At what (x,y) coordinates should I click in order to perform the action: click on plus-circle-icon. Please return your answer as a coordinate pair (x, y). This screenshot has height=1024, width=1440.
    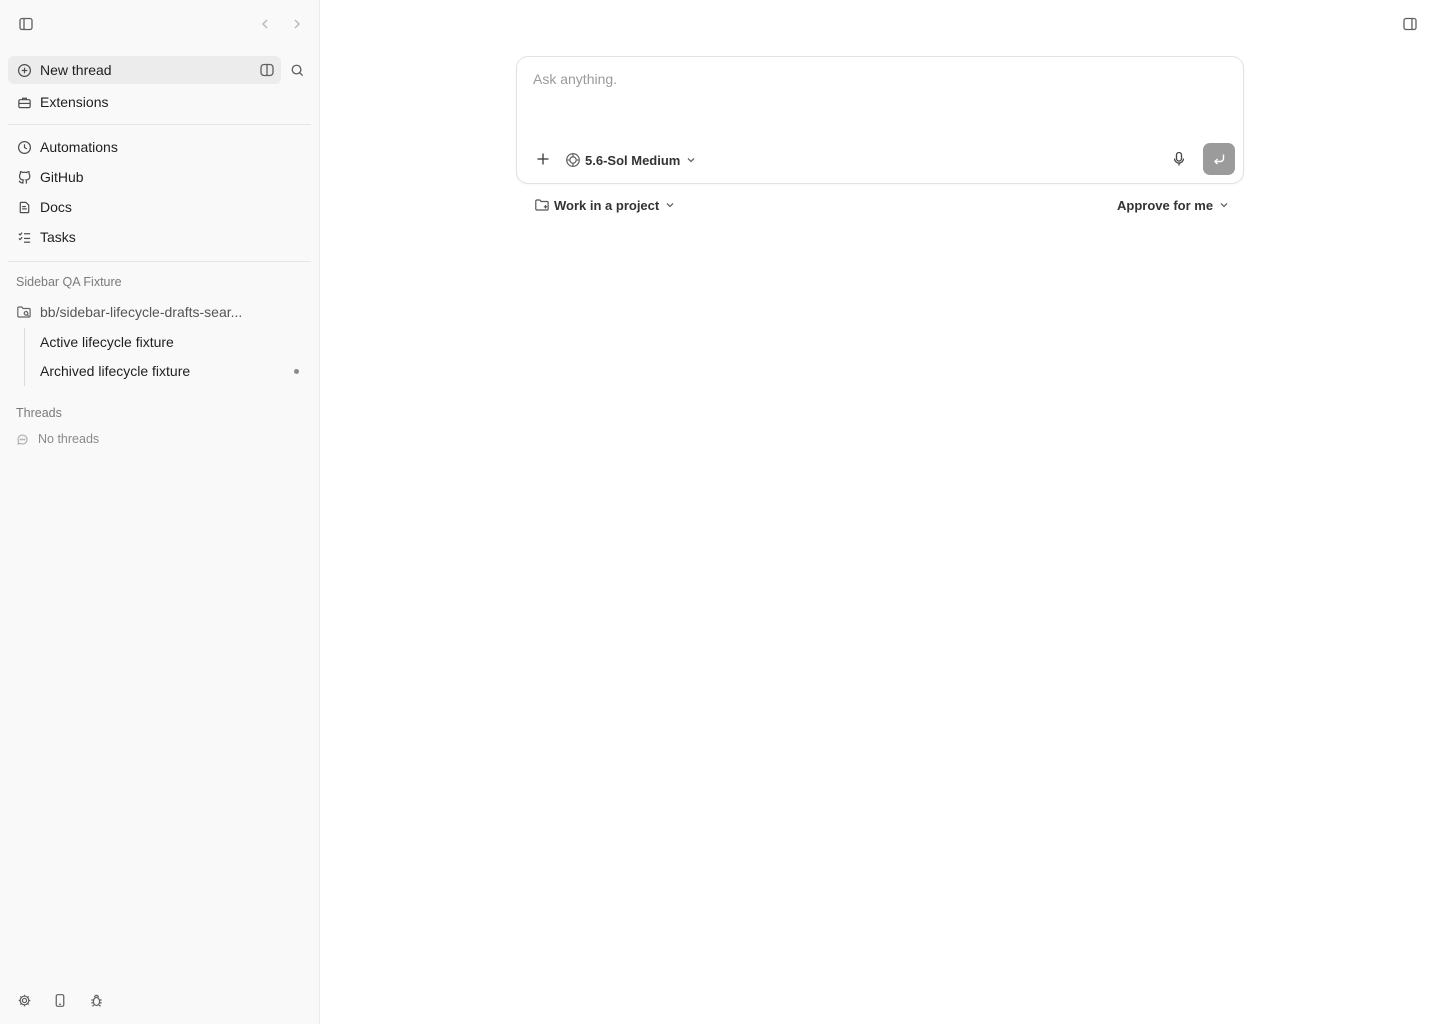
    Looking at the image, I should click on (24, 70).